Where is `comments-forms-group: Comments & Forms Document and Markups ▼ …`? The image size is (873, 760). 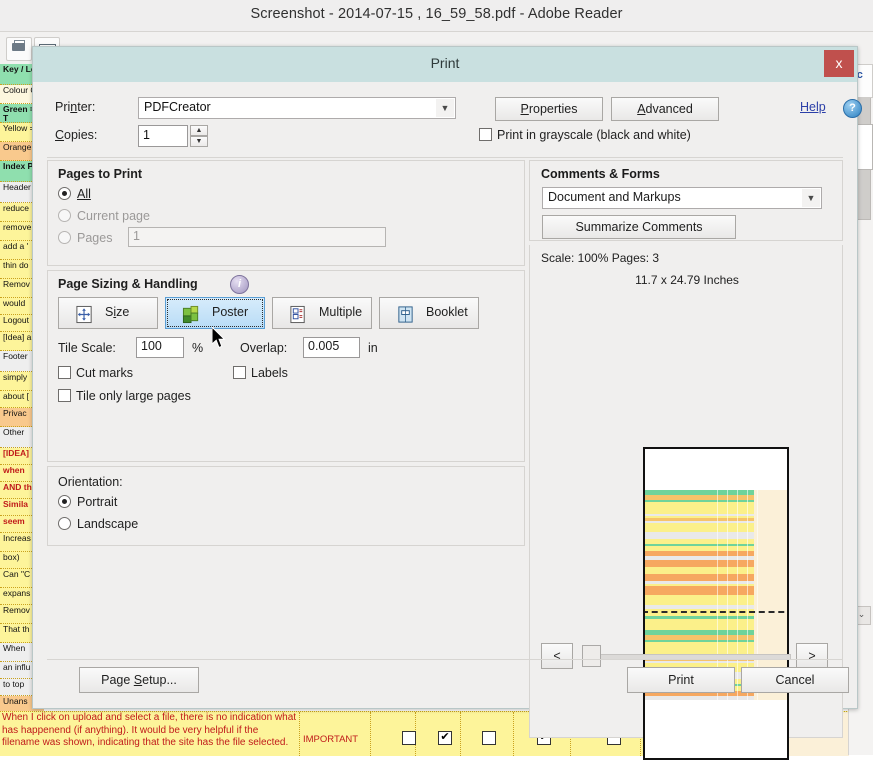 comments-forms-group: Comments & Forms Document and Markups ▼ … is located at coordinates (686, 200).